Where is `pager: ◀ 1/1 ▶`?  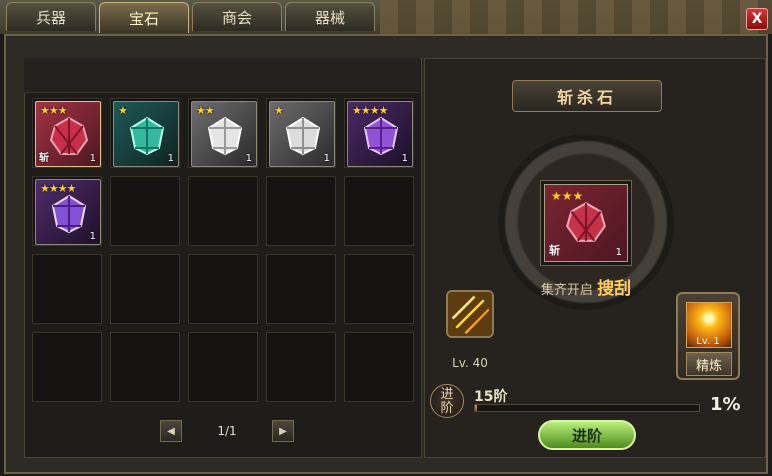
pager: ◀ 1/1 ▶ is located at coordinates (227, 431).